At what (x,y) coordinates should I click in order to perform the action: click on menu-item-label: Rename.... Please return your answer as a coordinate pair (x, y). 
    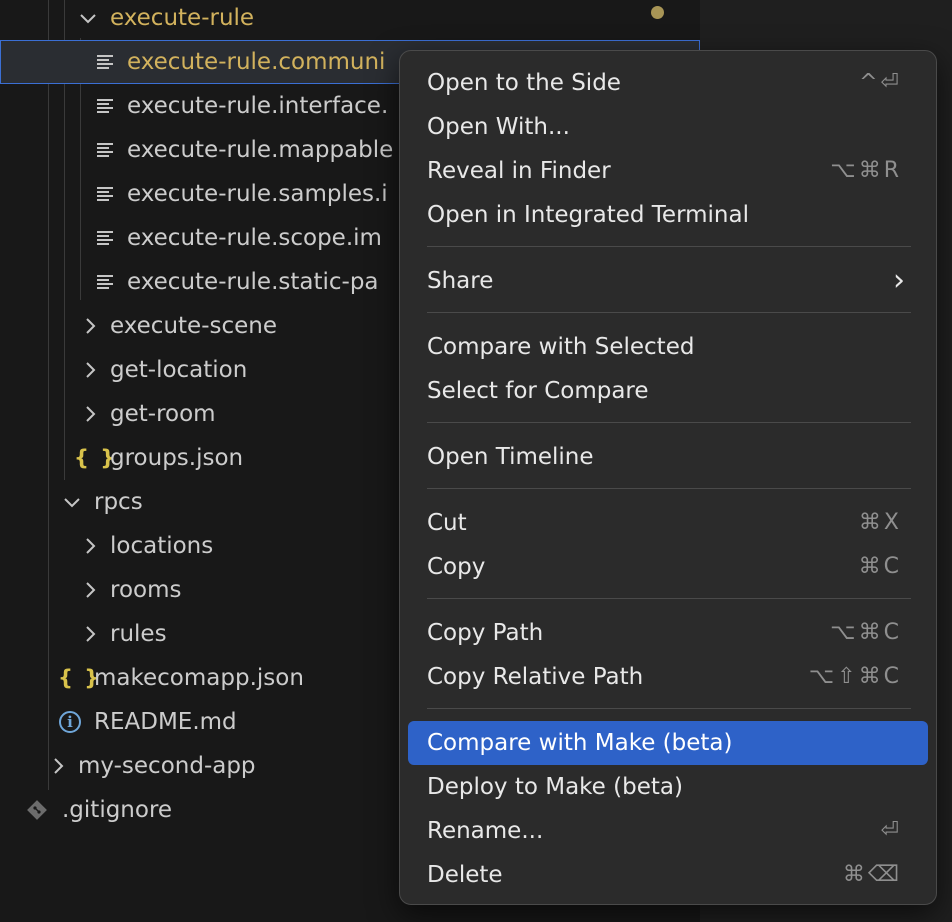
    Looking at the image, I should click on (485, 831).